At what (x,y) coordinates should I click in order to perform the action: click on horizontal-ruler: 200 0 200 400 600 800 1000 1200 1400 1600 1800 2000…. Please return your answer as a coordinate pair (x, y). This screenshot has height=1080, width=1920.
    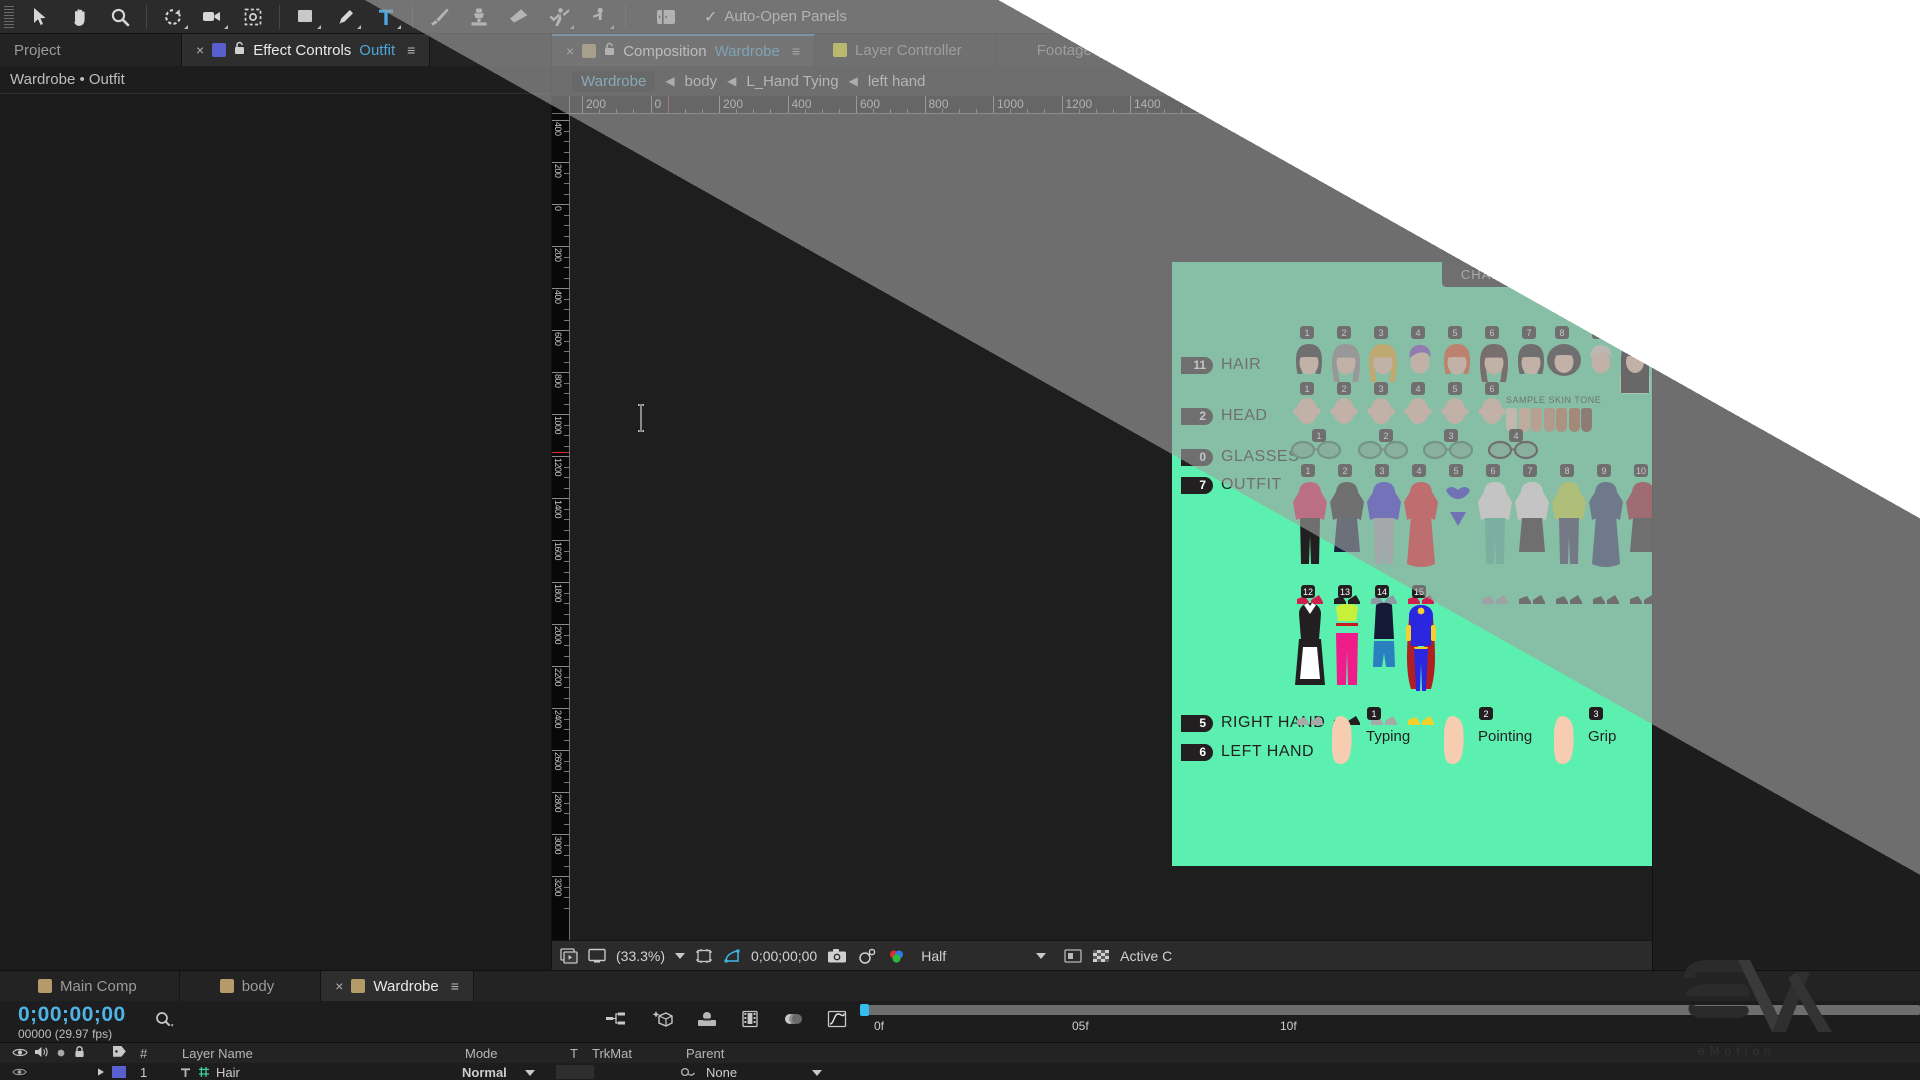
    Looking at the image, I should click on (1111, 105).